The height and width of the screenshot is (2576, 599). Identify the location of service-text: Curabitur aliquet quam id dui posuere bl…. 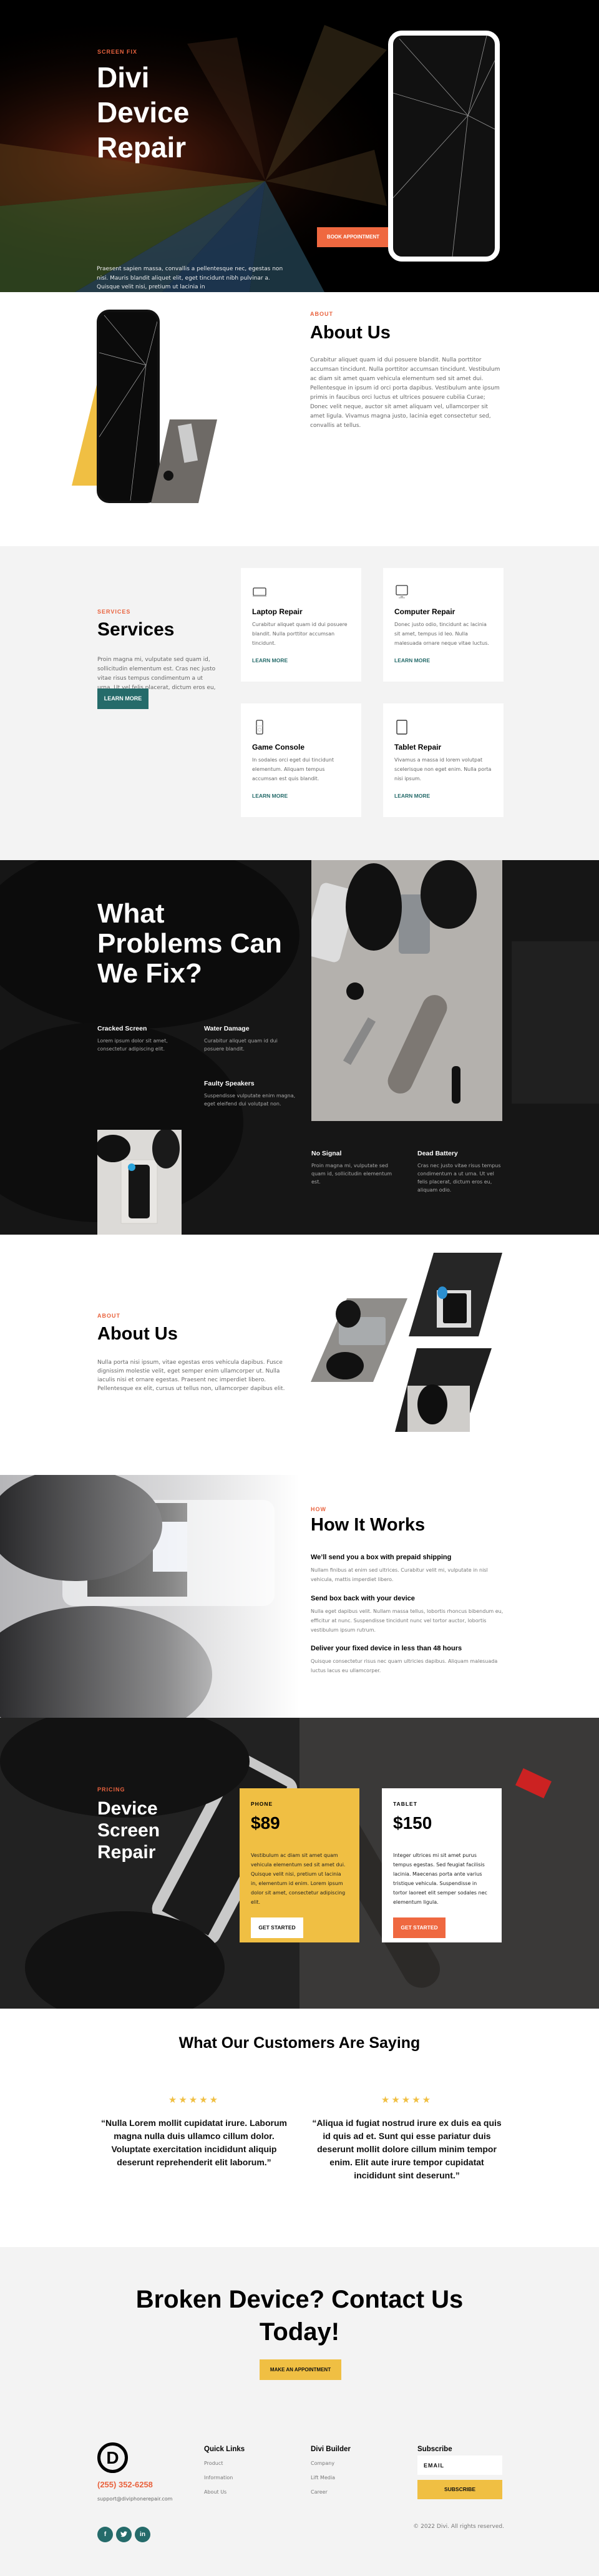
(300, 634).